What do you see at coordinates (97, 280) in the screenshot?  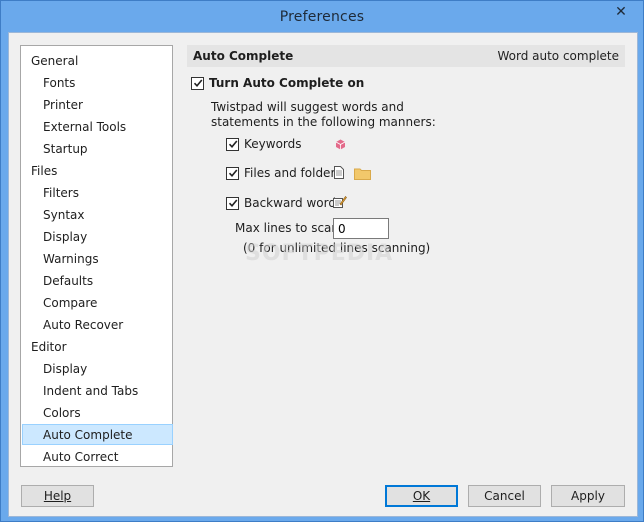 I see `nav-item-defaults: Defaults` at bounding box center [97, 280].